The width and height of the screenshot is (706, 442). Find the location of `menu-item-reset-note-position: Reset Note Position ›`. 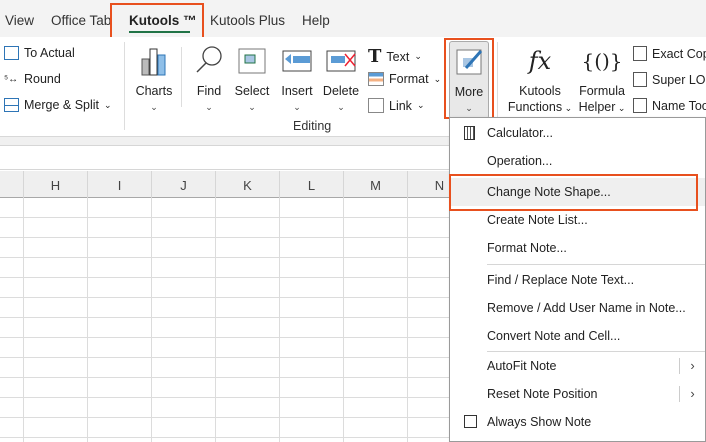

menu-item-reset-note-position: Reset Note Position › is located at coordinates (577, 394).